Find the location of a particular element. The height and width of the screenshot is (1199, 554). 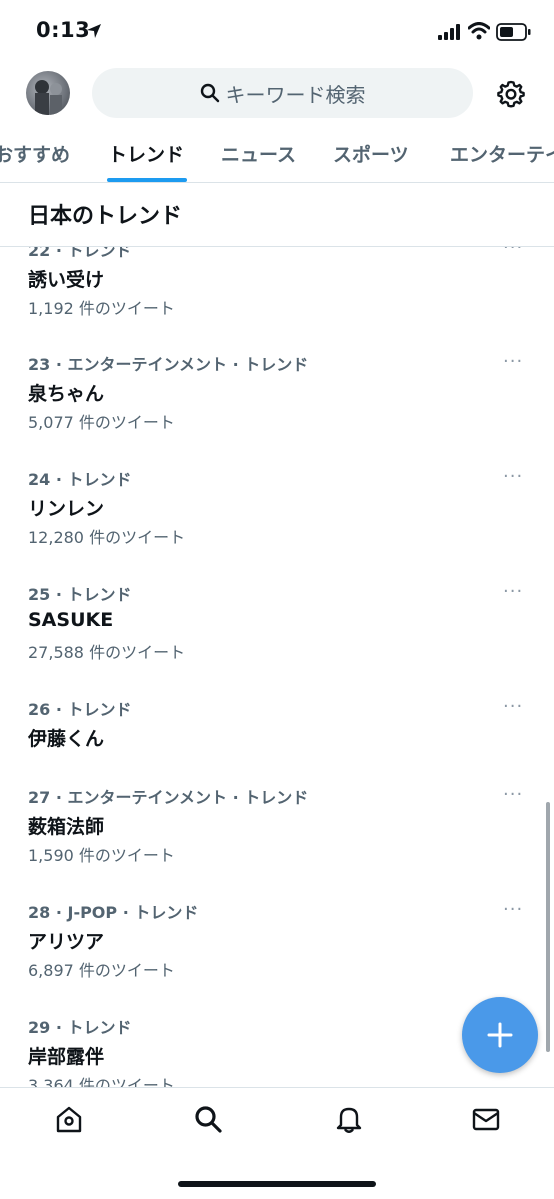

tab-sports: スポーツ is located at coordinates (371, 153).